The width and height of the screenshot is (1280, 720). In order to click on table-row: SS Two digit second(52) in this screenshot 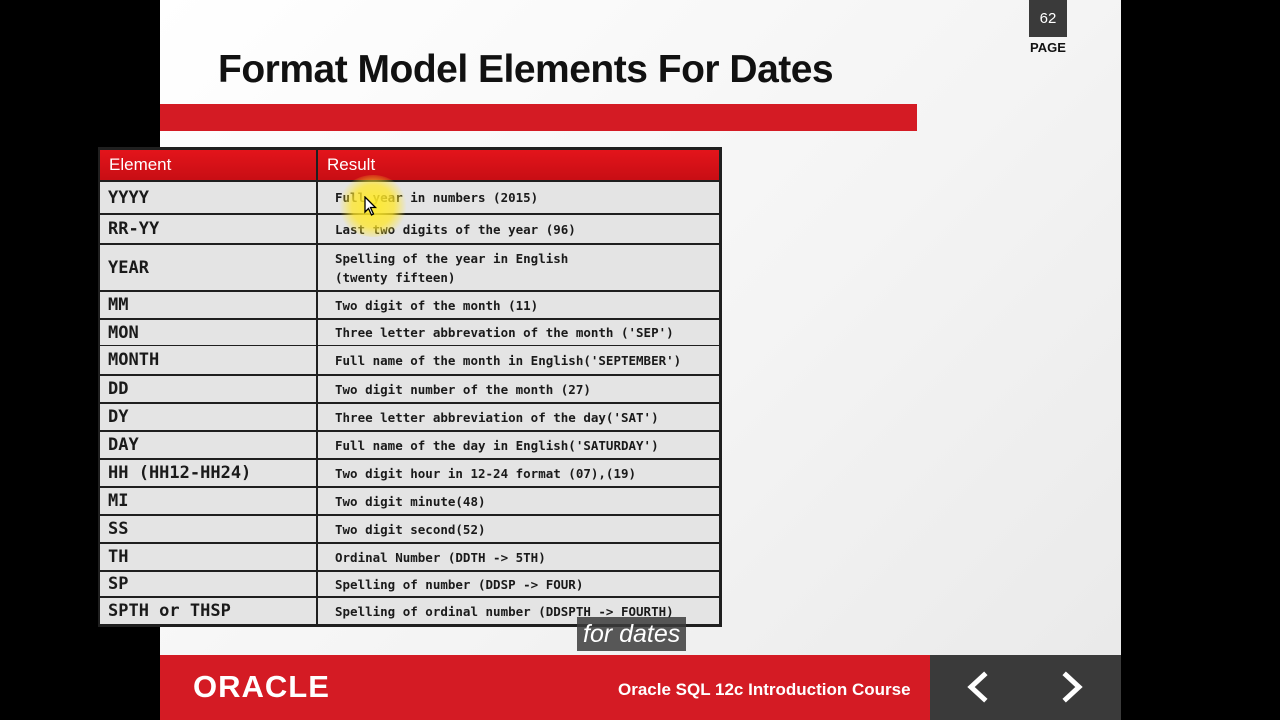, I will do `click(409, 529)`.